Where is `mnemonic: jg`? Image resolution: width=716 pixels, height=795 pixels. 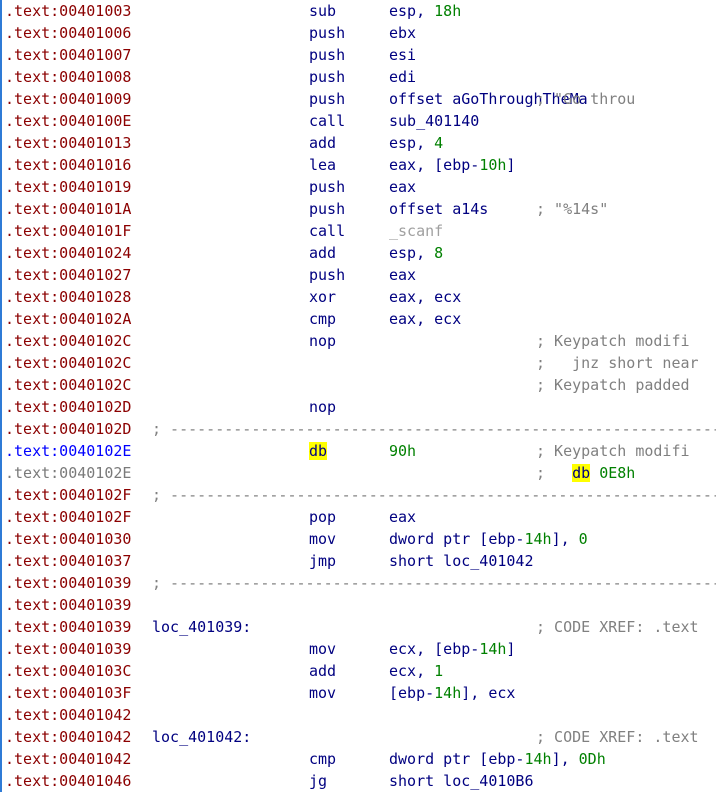 mnemonic: jg is located at coordinates (318, 781).